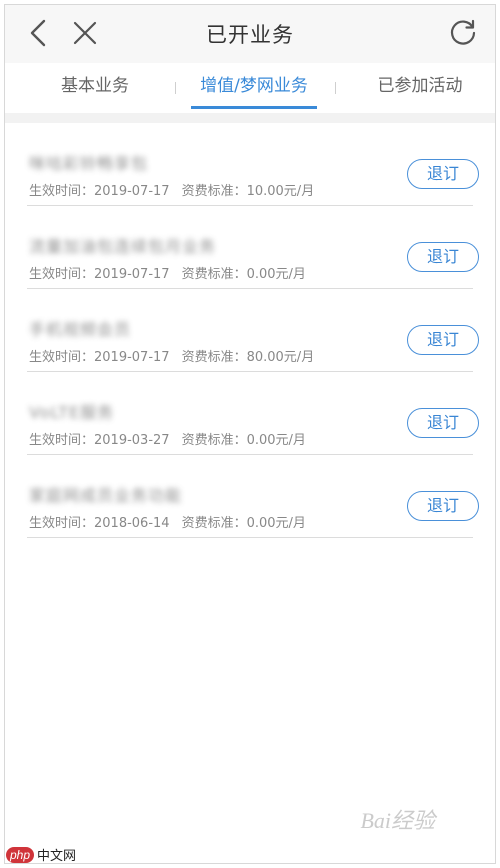 The width and height of the screenshot is (500, 868). I want to click on effective-date: 2019-03-27, so click(132, 440).